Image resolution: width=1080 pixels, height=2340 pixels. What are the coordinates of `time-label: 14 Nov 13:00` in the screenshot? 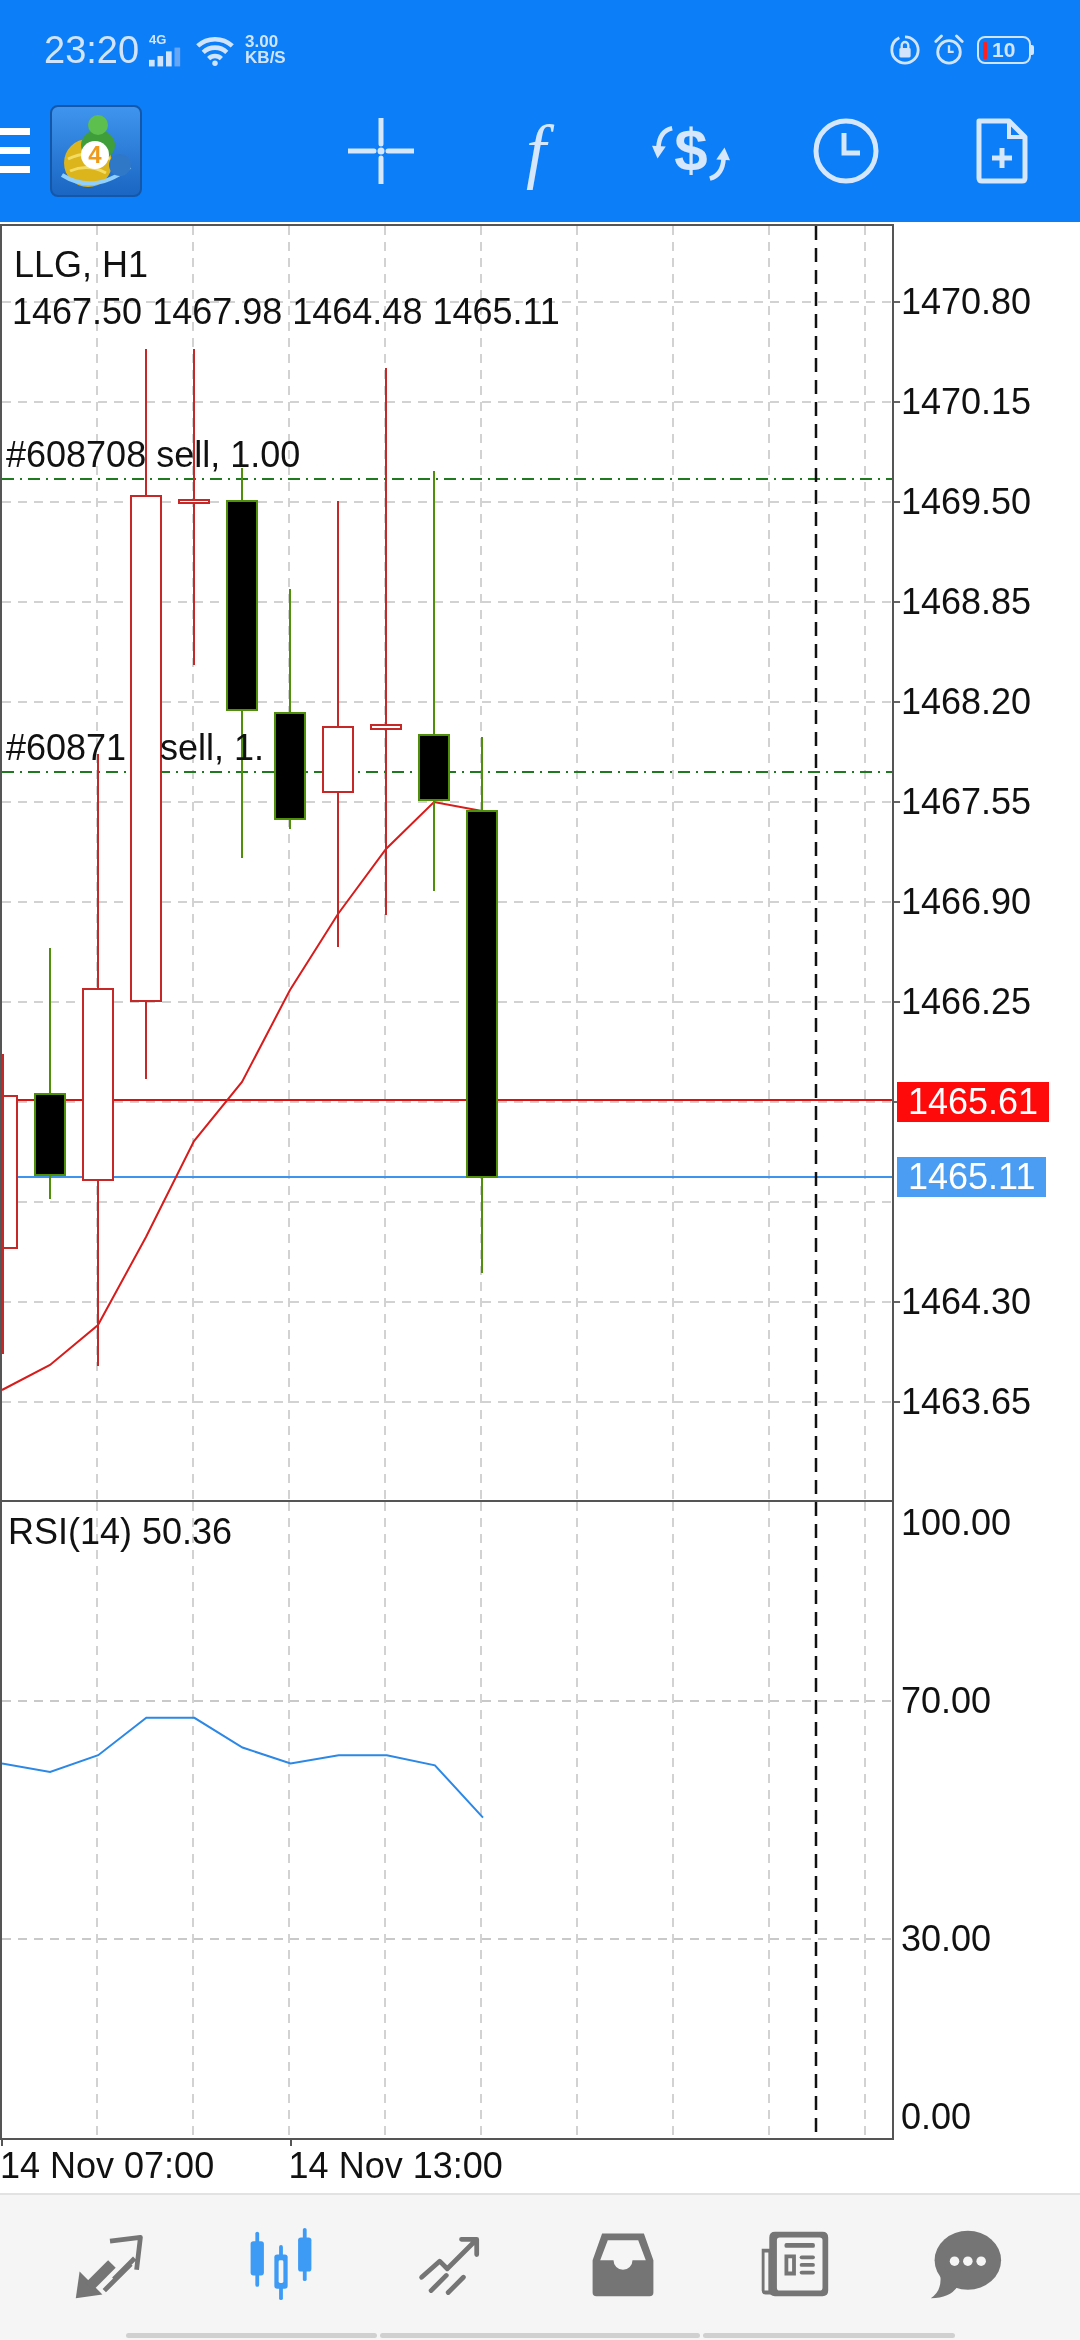 It's located at (395, 2166).